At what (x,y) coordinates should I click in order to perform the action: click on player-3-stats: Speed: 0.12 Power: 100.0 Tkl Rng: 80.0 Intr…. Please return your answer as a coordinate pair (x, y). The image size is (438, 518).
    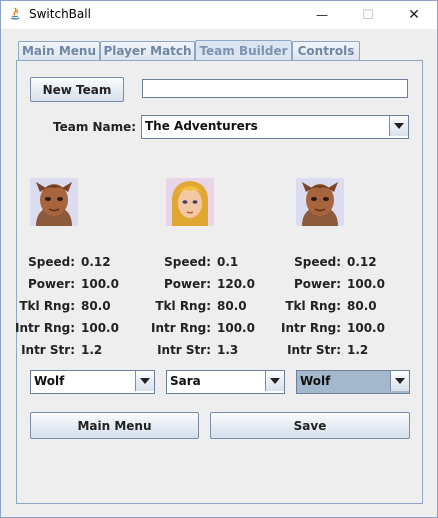
    Looking at the image, I should click on (328, 310).